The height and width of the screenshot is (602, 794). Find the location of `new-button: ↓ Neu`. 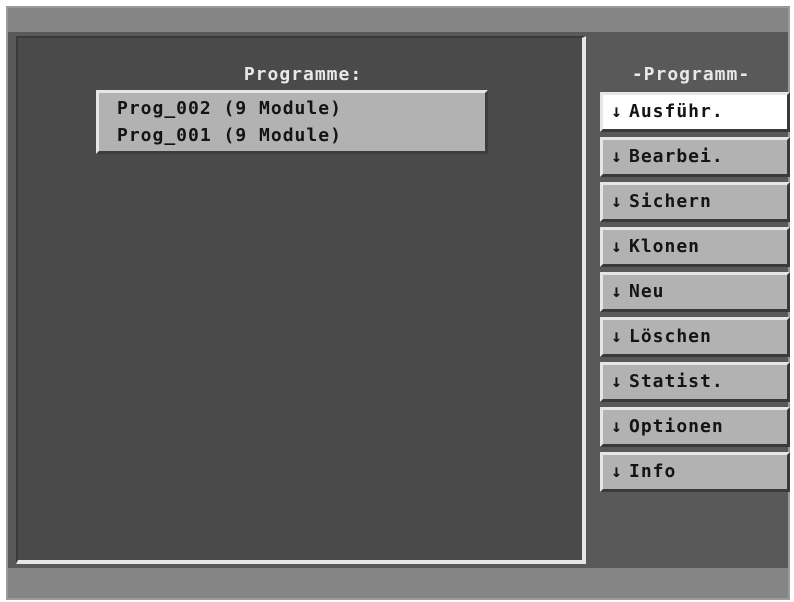

new-button: ↓ Neu is located at coordinates (695, 292).